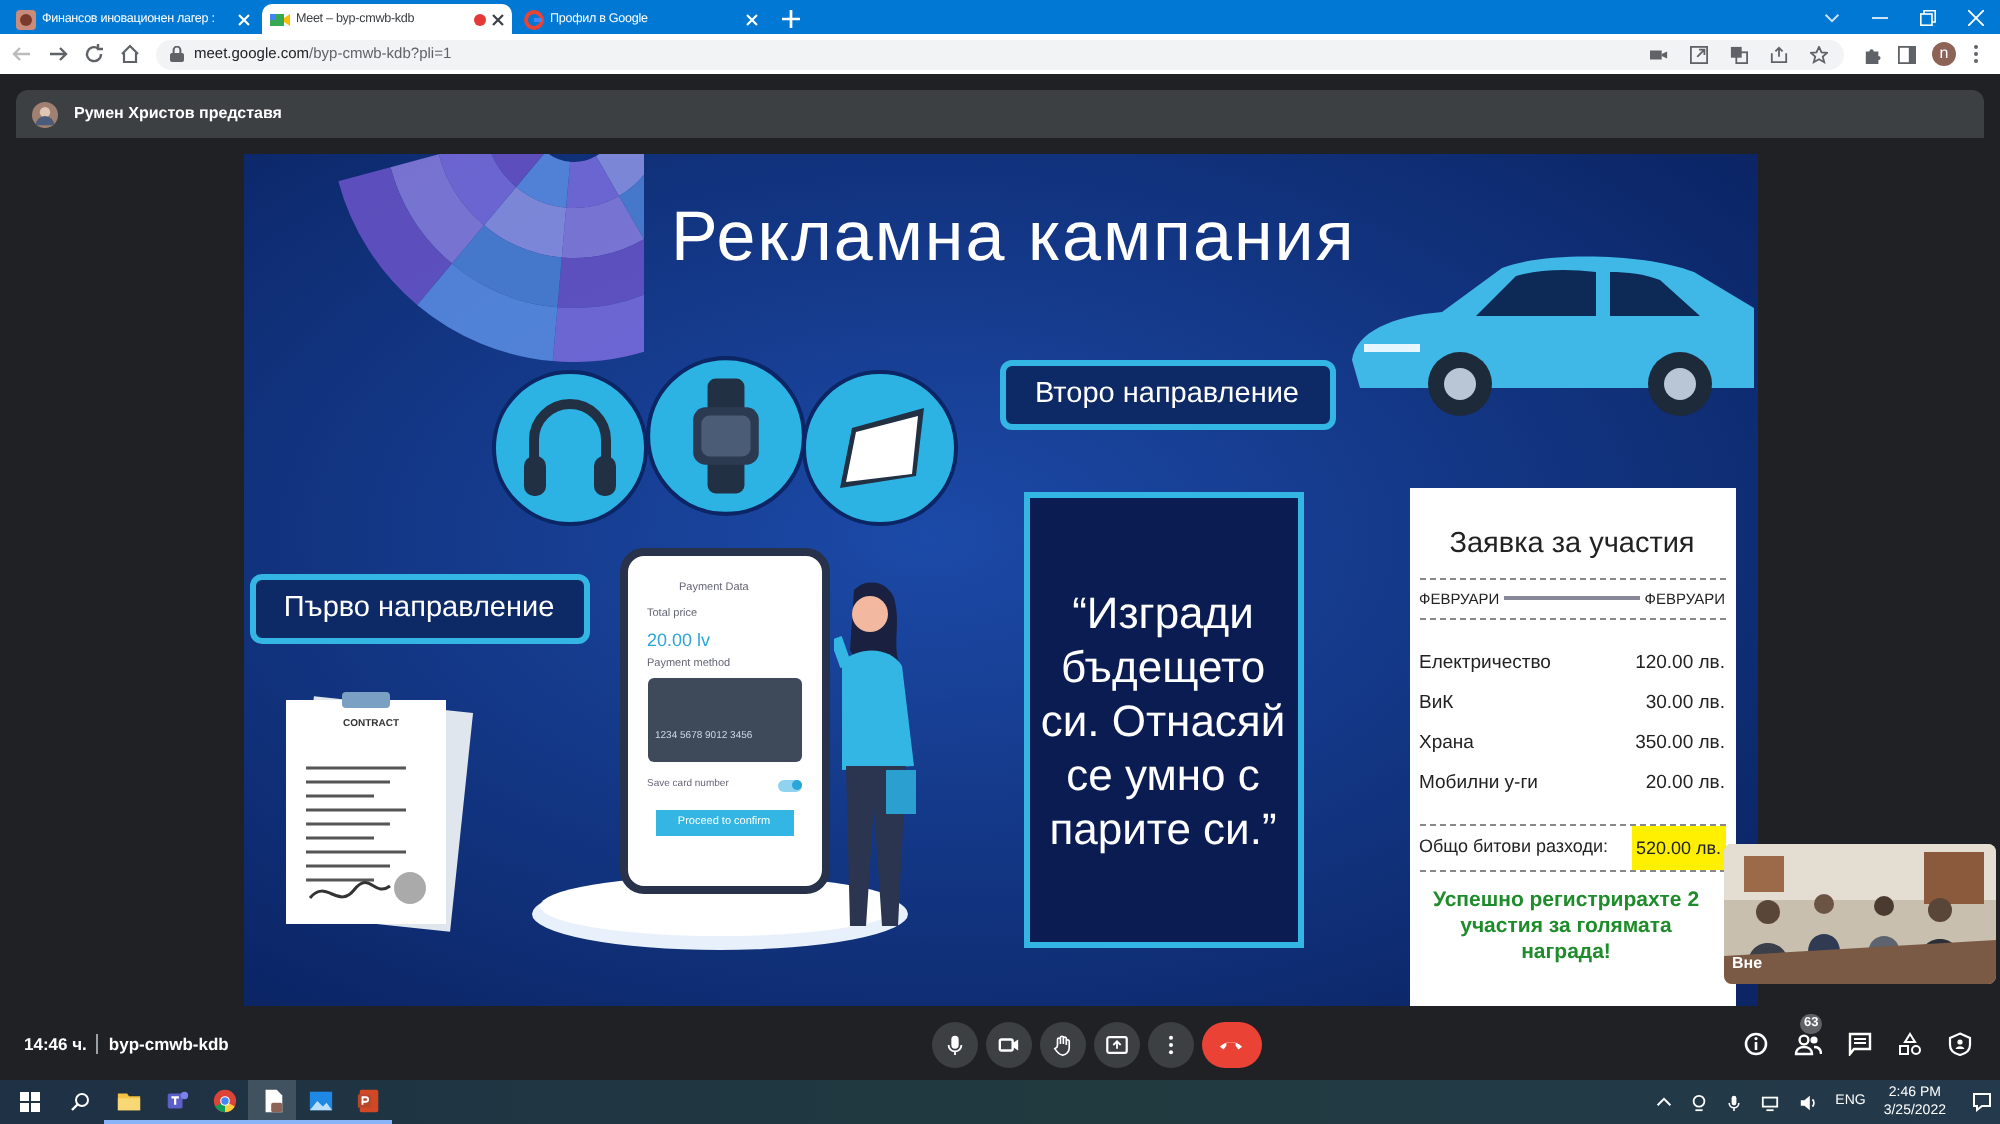  I want to click on network-icon, so click(1769, 1102).